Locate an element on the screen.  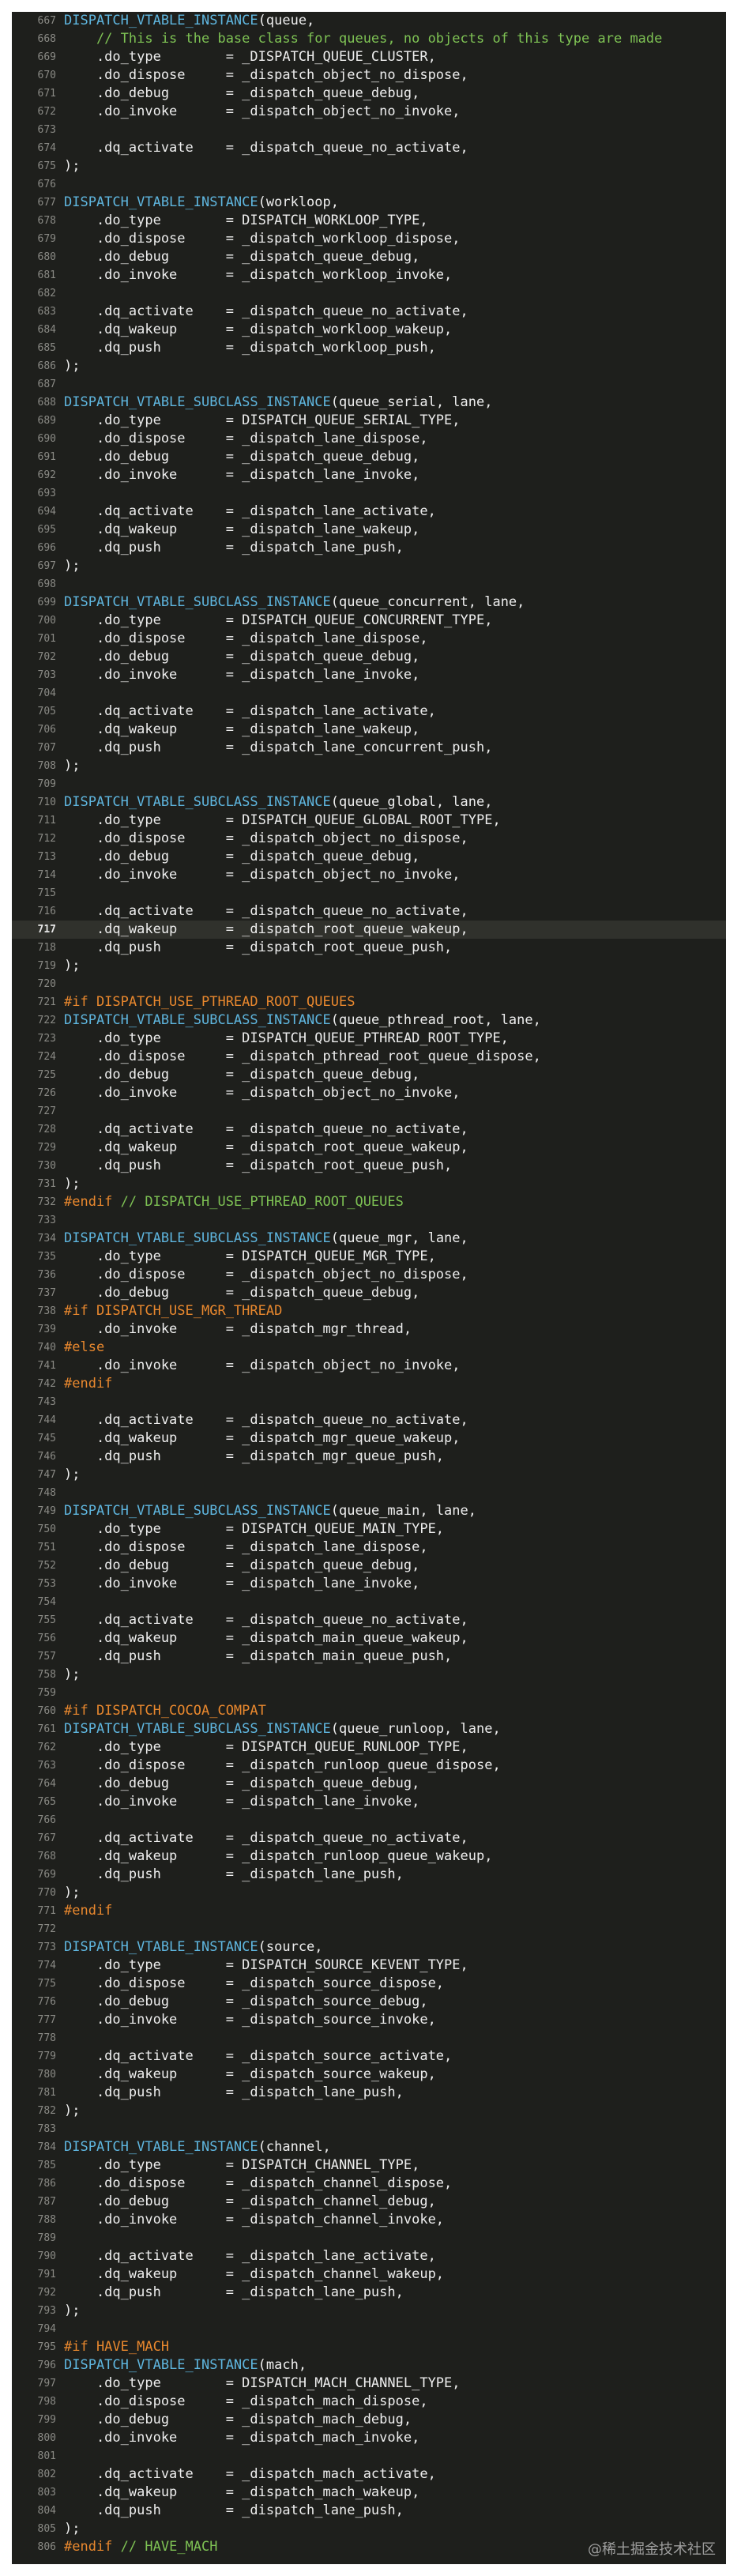
code-line: 697); is located at coordinates (369, 566).